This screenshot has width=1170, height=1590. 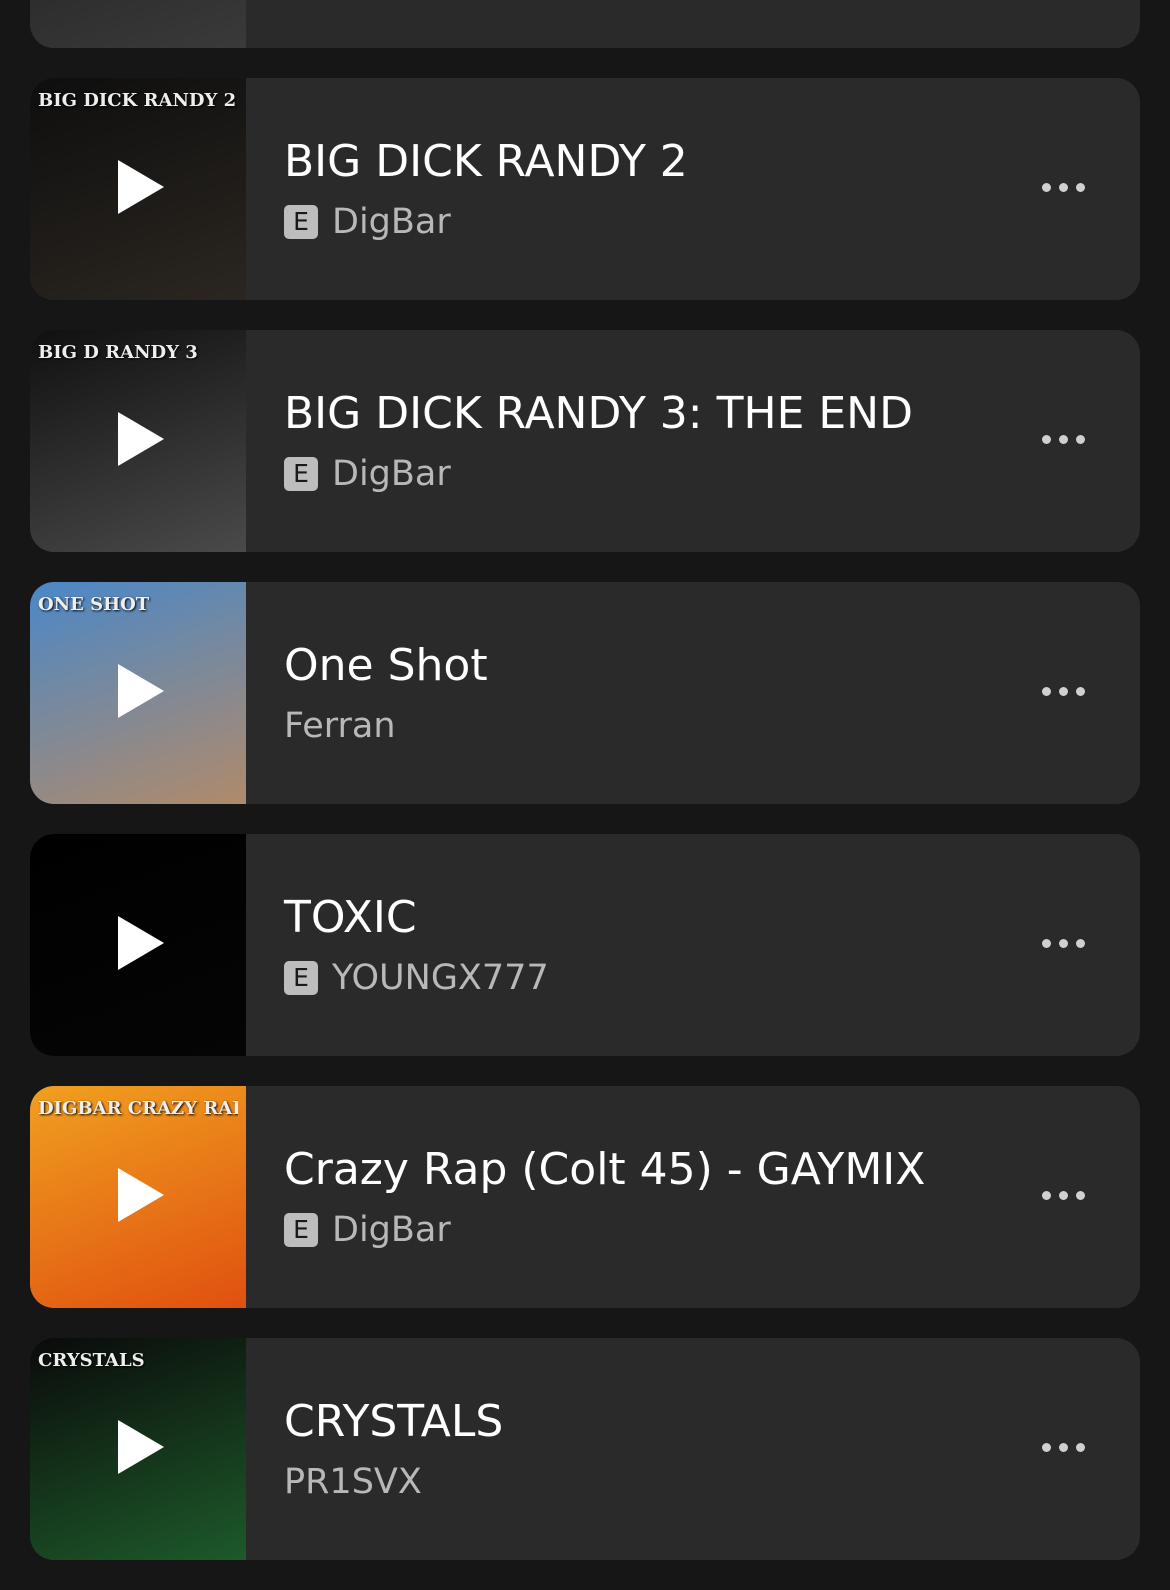 What do you see at coordinates (118, 352) in the screenshot?
I see `album-art-lettering: BIG D RANDY 3` at bounding box center [118, 352].